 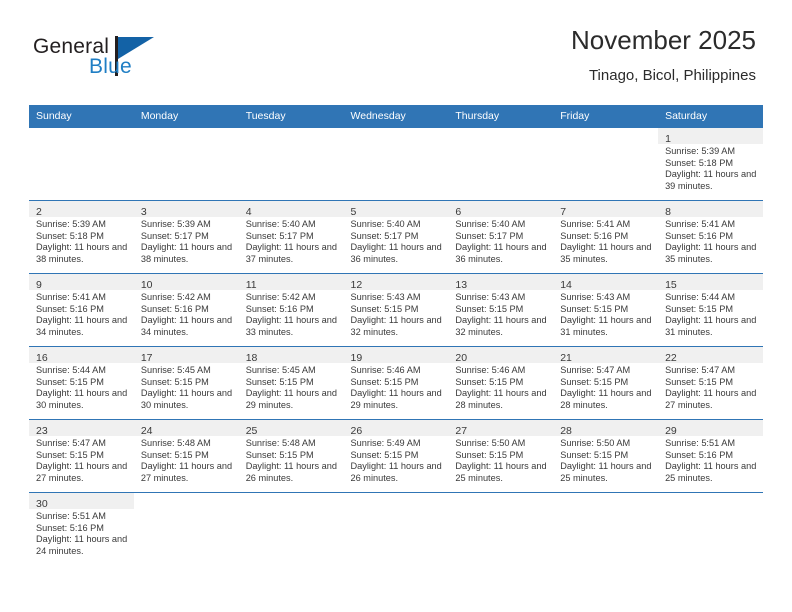 What do you see at coordinates (501, 428) in the screenshot?
I see `day-number-strip: 27` at bounding box center [501, 428].